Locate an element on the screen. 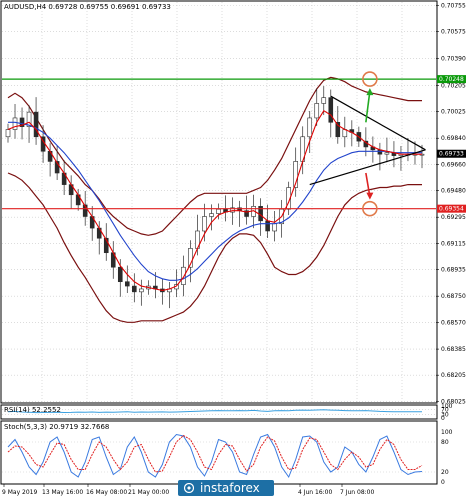 The height and width of the screenshot is (500, 470). x-tick-label: 21 May 00:00 is located at coordinates (148, 492).